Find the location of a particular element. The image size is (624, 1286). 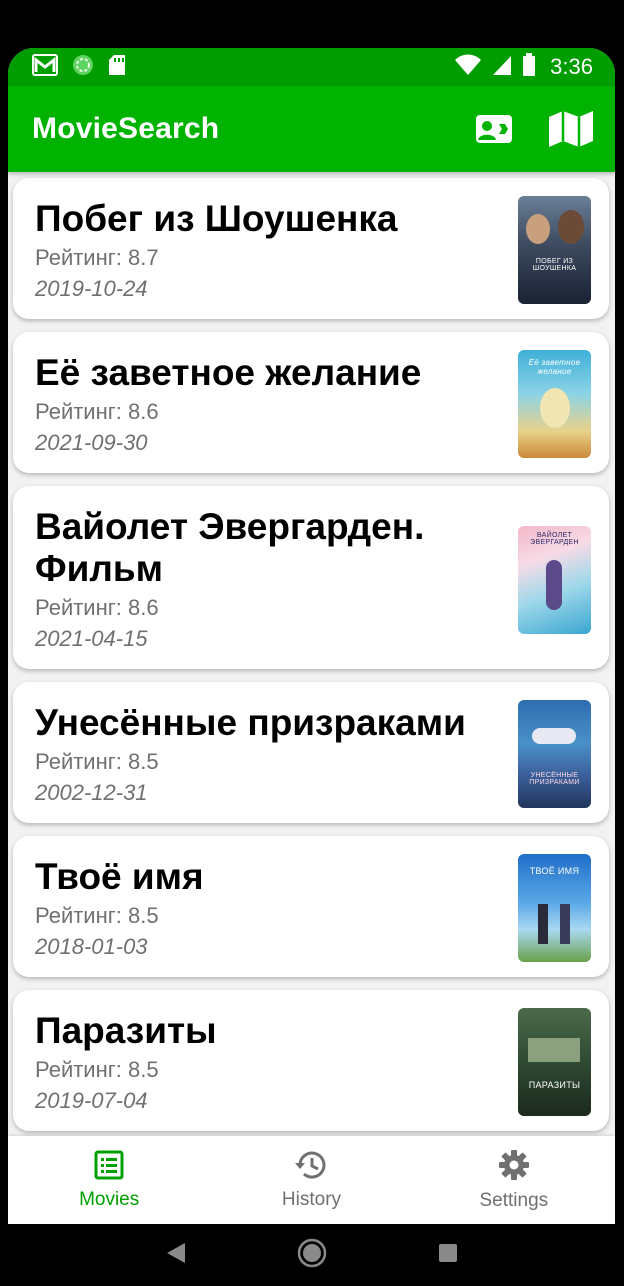

poster-caption: ВАЙОЛЕТ ЭВЕРГАРДЕН is located at coordinates (554, 539).